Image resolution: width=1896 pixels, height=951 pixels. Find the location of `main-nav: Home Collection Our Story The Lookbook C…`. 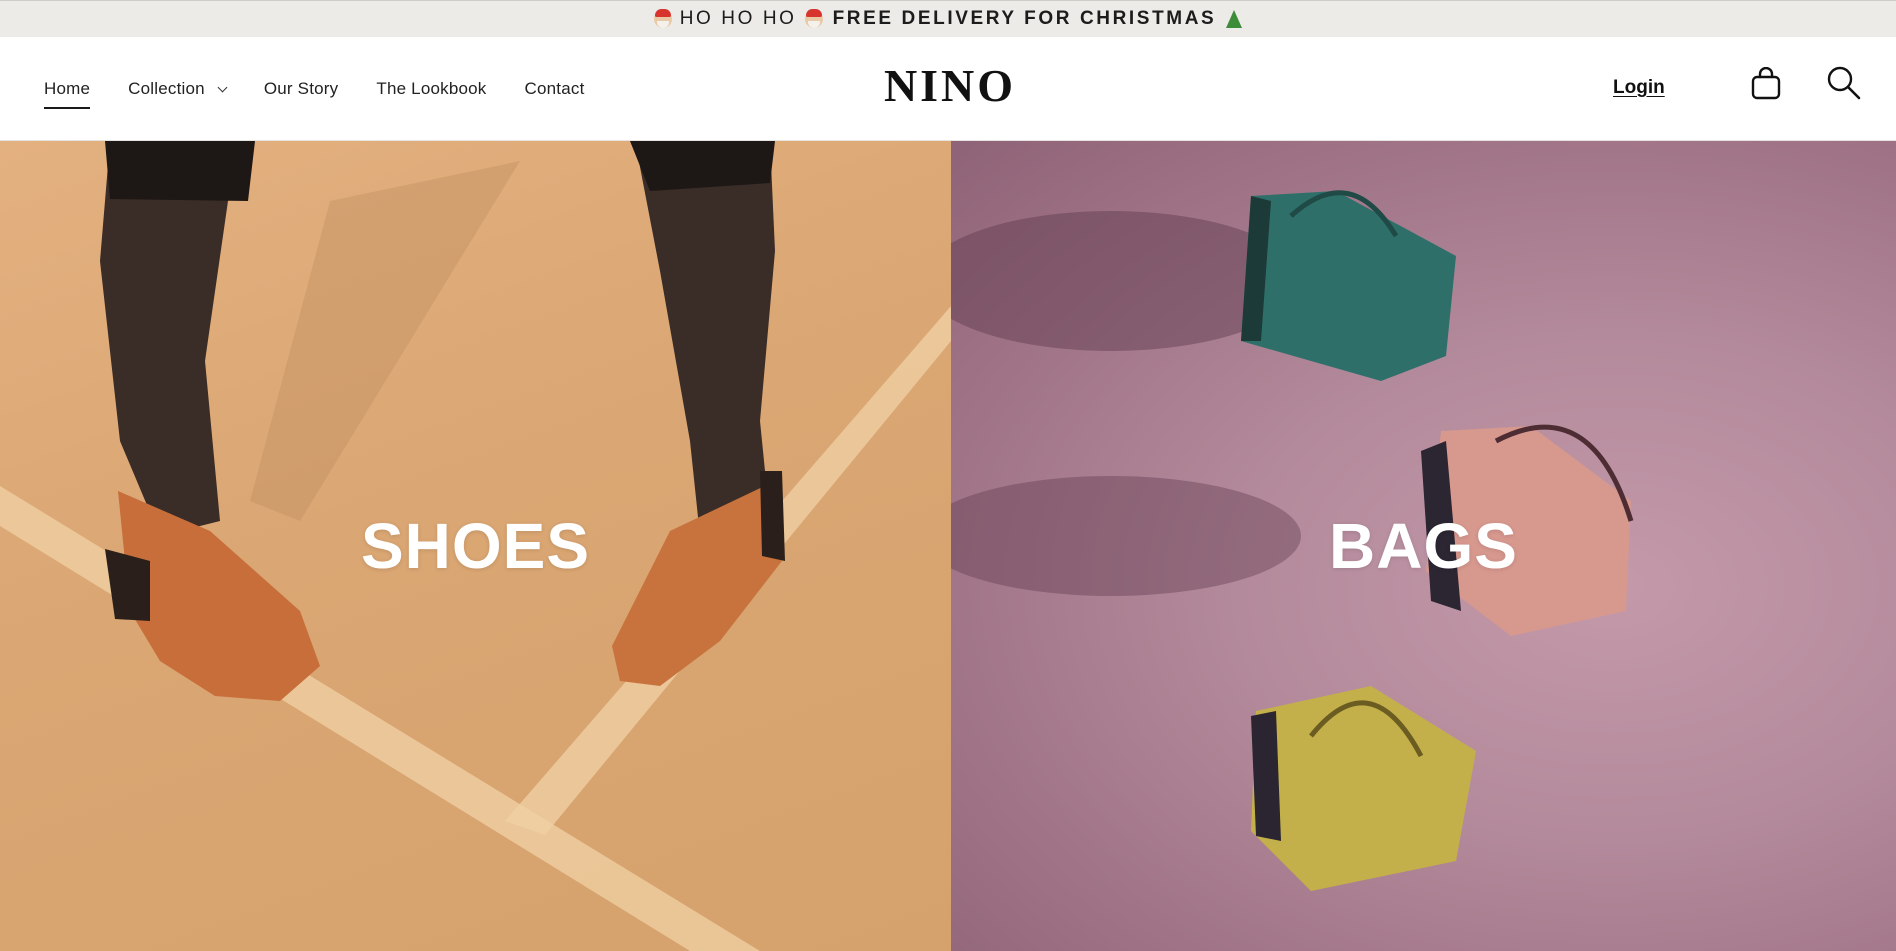

main-nav: Home Collection Our Story The Lookbook C… is located at coordinates (333, 89).